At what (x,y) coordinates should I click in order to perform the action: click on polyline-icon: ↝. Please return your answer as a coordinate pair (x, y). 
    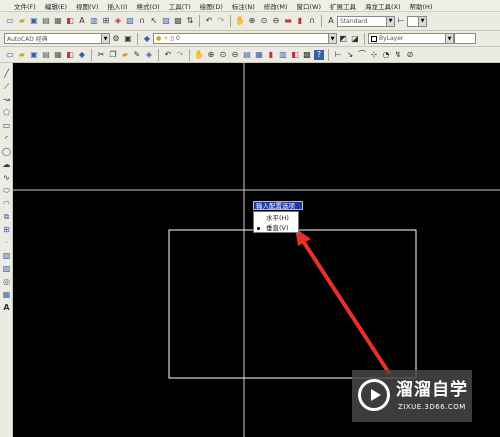
    Looking at the image, I should click on (6, 100).